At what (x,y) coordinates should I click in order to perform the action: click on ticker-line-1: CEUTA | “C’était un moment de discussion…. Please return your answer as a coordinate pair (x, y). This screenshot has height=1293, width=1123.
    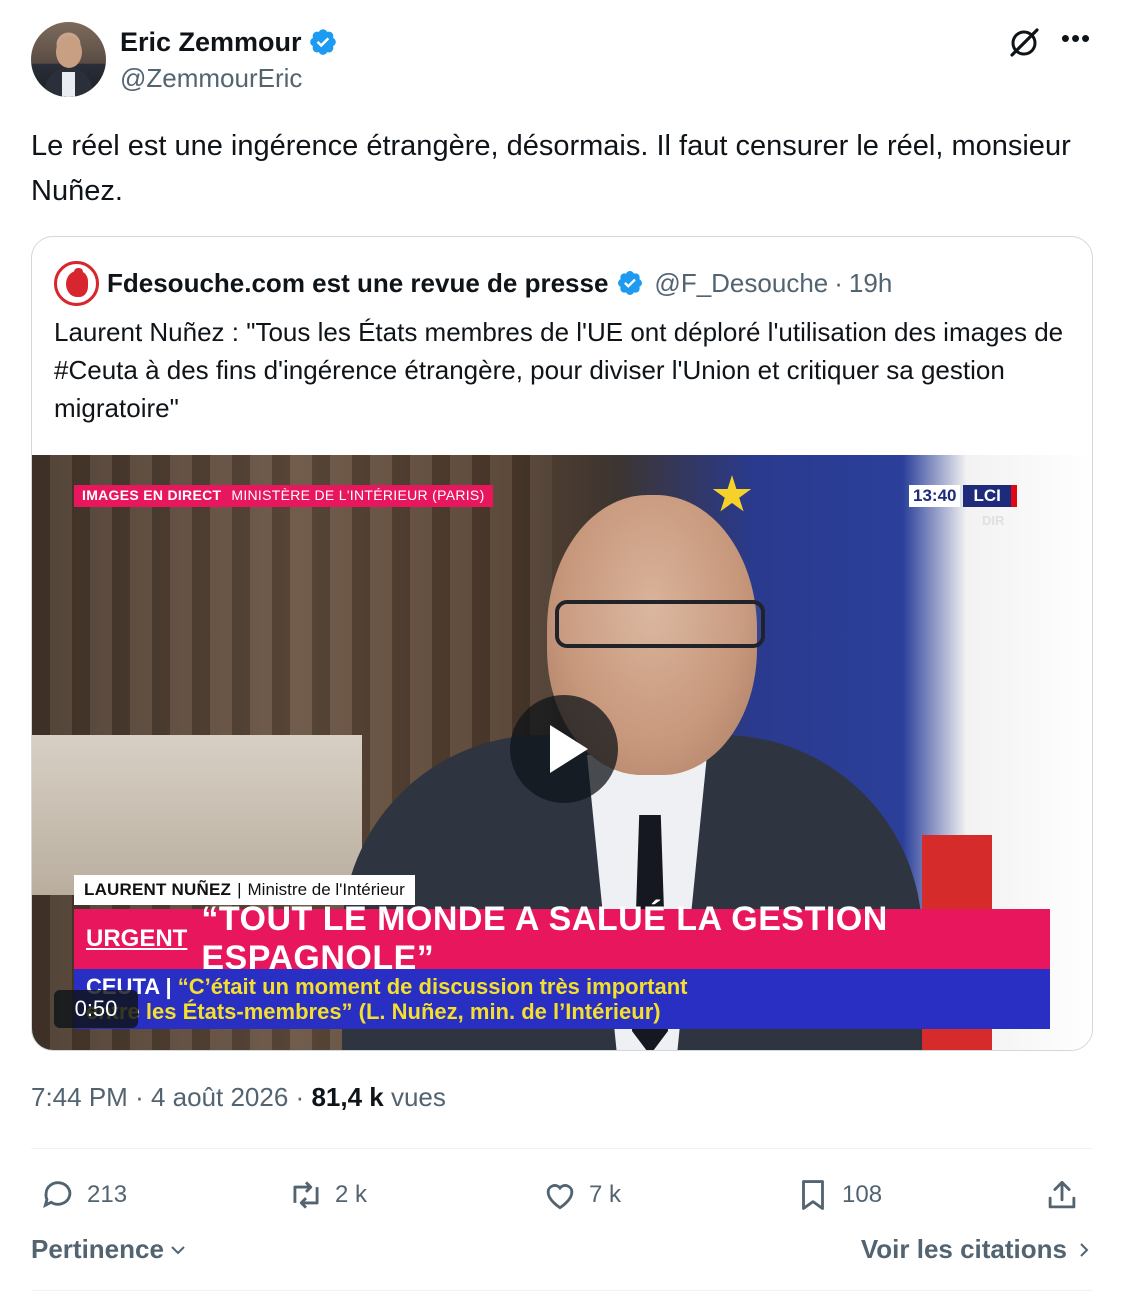
    Looking at the image, I should click on (386, 987).